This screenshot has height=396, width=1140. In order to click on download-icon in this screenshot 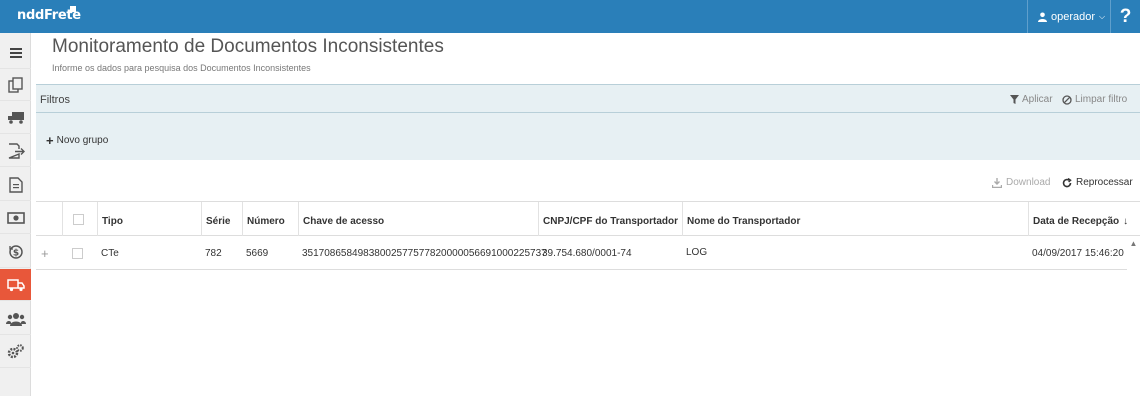, I will do `click(997, 182)`.